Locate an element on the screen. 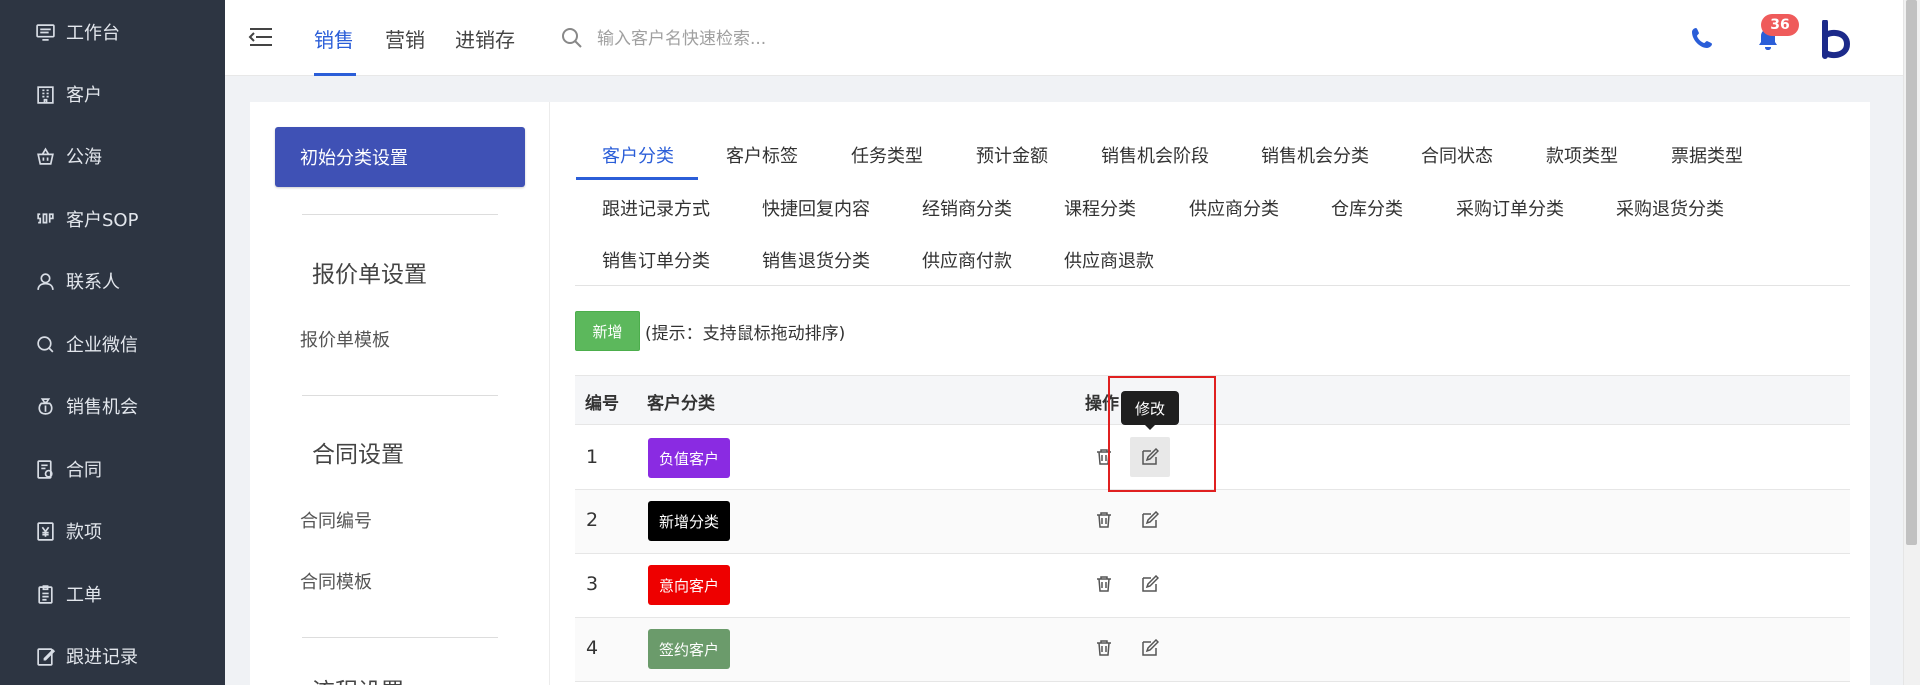 Image resolution: width=1920 pixels, height=685 pixels. add-button: 新增 is located at coordinates (607, 331).